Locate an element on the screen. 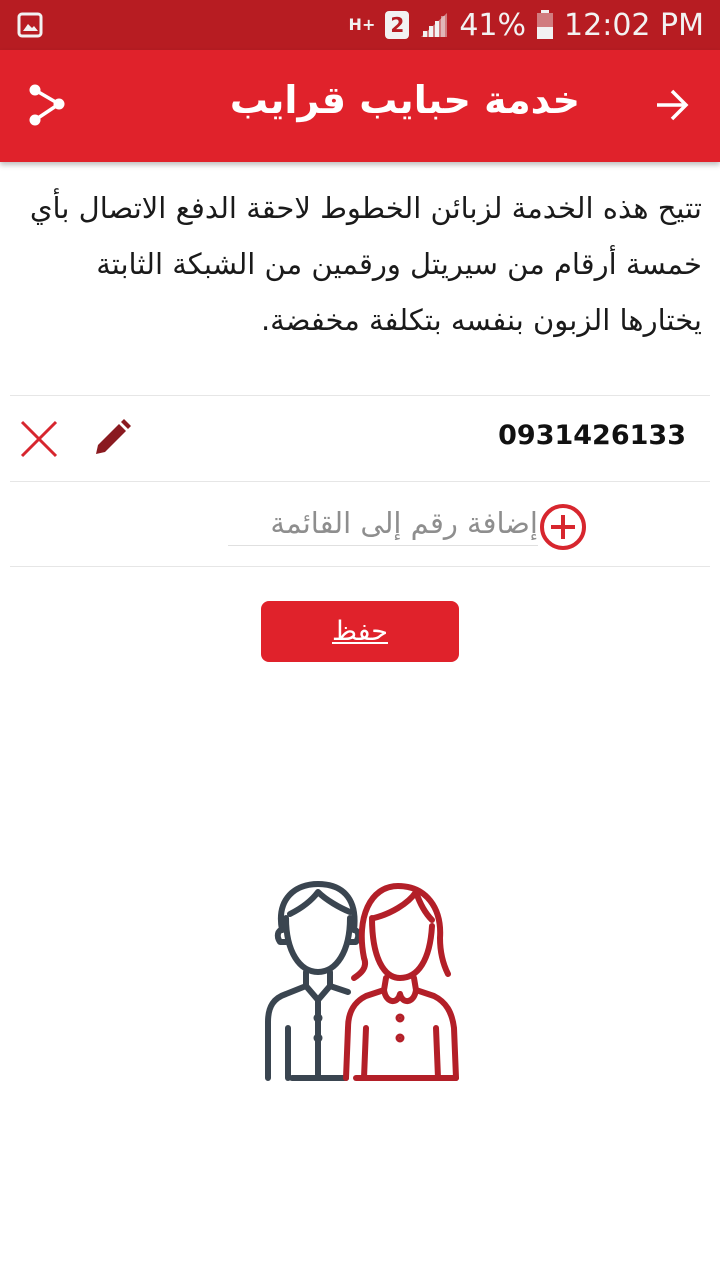  add-number-row is located at coordinates (360, 524).